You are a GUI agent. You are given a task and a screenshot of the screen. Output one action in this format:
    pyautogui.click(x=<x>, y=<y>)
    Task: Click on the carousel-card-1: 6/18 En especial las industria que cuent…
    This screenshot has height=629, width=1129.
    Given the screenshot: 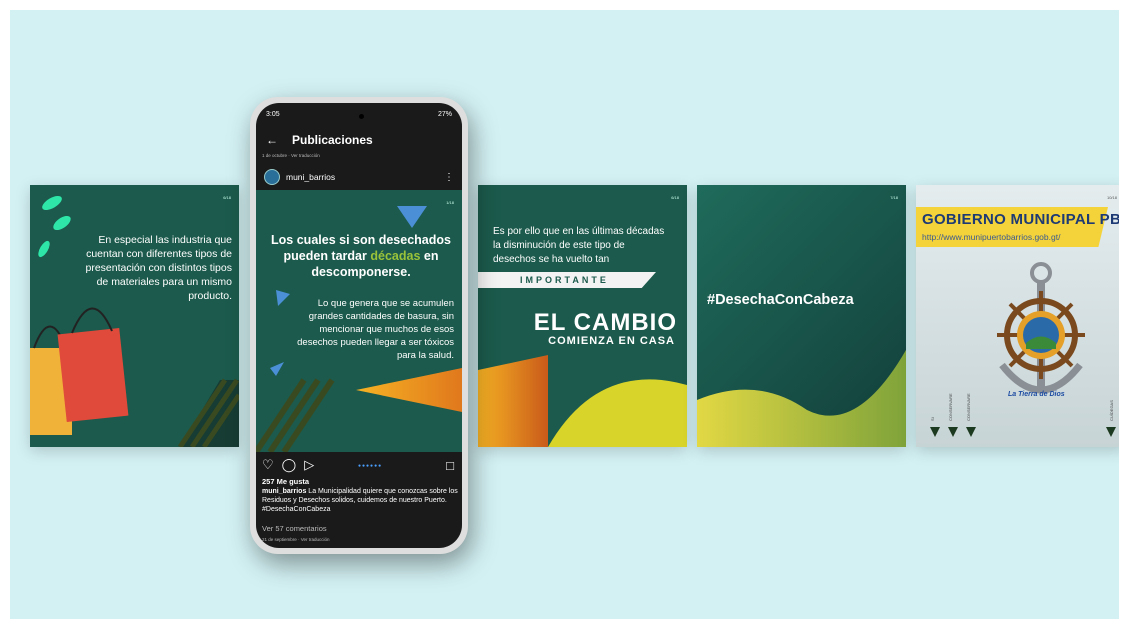 What is the action you would take?
    pyautogui.click(x=134, y=316)
    